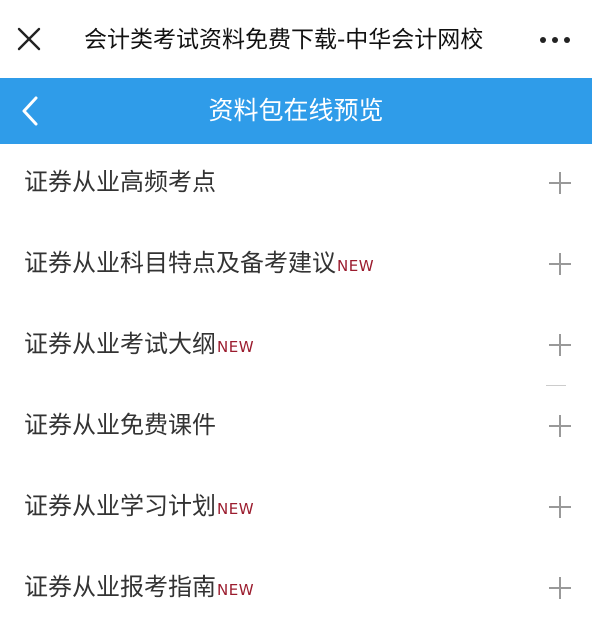 This screenshot has width=592, height=630. I want to click on list-item-label: 证券从业免费课件, so click(120, 425).